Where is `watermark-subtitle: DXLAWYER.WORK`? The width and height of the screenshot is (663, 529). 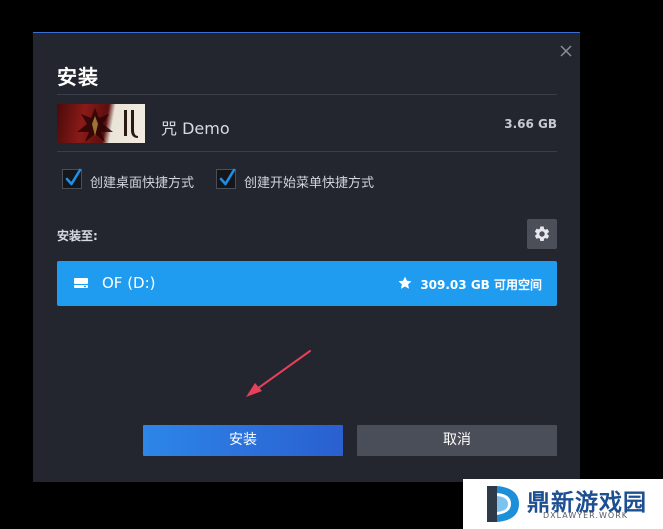 watermark-subtitle: DXLAWYER.WORK is located at coordinates (585, 515).